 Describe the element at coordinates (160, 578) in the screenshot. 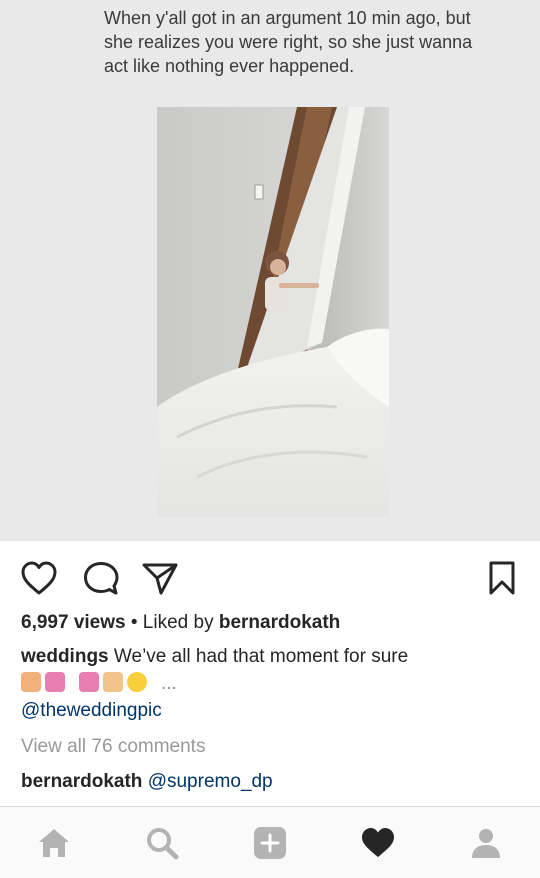

I see `paper-plane-icon` at that location.